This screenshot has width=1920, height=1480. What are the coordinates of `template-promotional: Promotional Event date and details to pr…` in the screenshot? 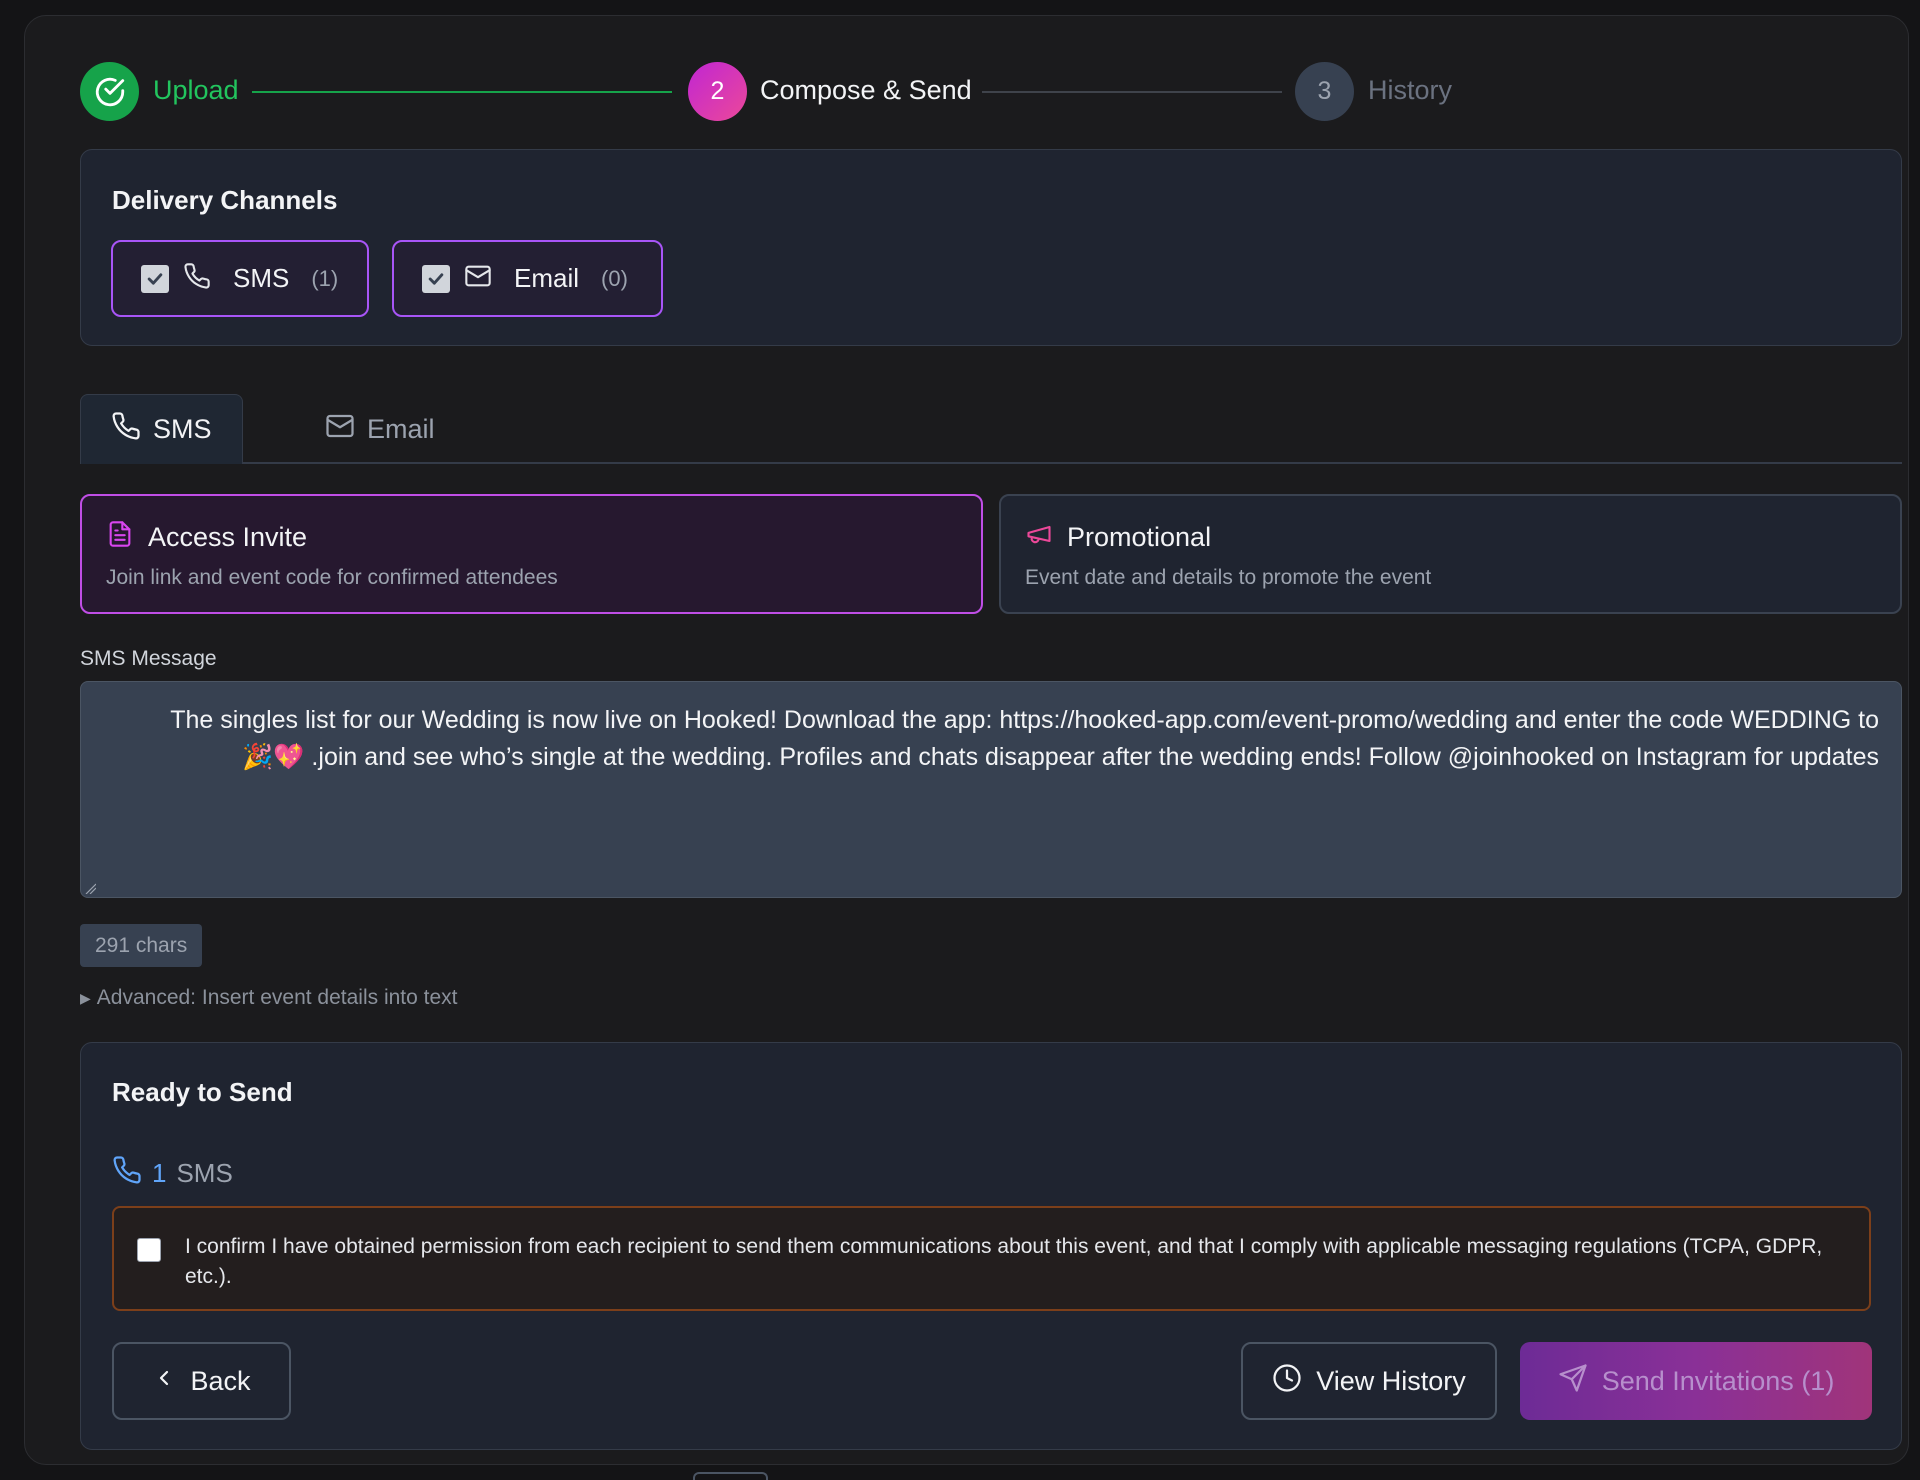 It's located at (1450, 554).